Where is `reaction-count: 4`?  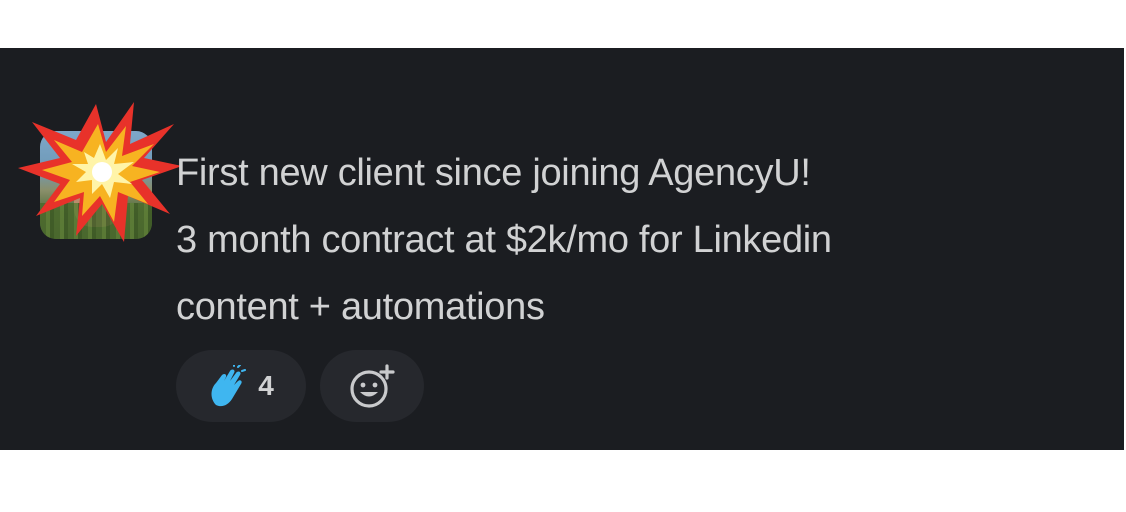
reaction-count: 4 is located at coordinates (266, 385).